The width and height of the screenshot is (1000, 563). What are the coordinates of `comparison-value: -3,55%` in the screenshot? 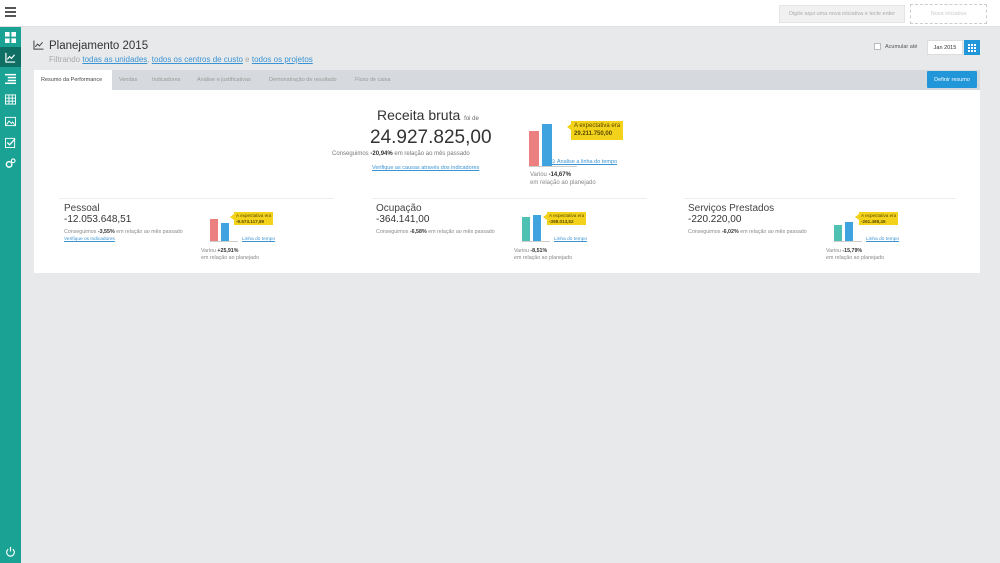 It's located at (106, 232).